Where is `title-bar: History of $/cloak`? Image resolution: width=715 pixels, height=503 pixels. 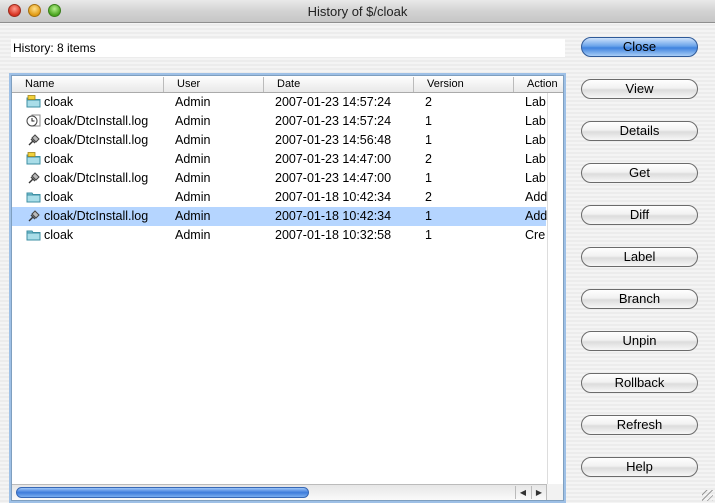 title-bar: History of $/cloak is located at coordinates (357, 11).